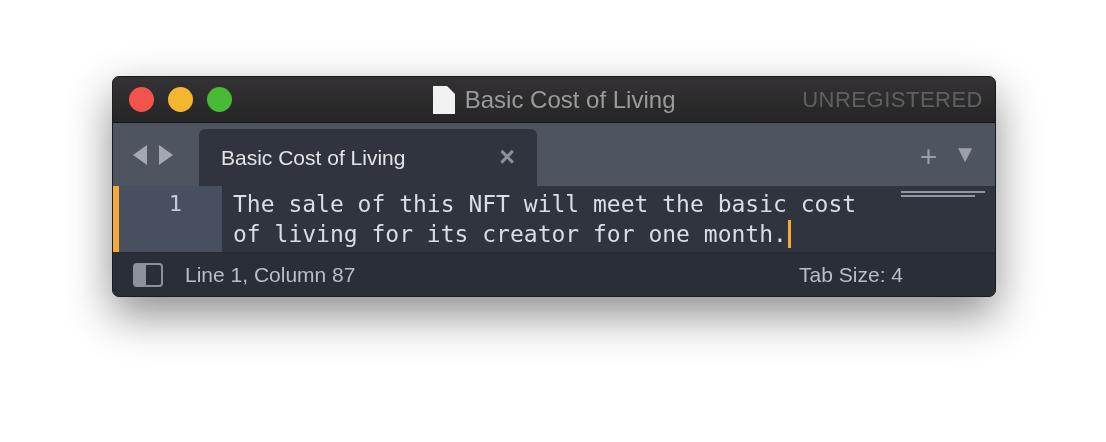  I want to click on zoom-button, so click(219, 99).